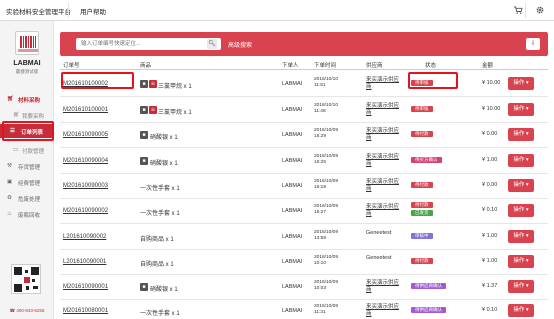 The height and width of the screenshot is (319, 554). What do you see at coordinates (157, 240) in the screenshot?
I see `goods-name: 自购商品 x 1` at bounding box center [157, 240].